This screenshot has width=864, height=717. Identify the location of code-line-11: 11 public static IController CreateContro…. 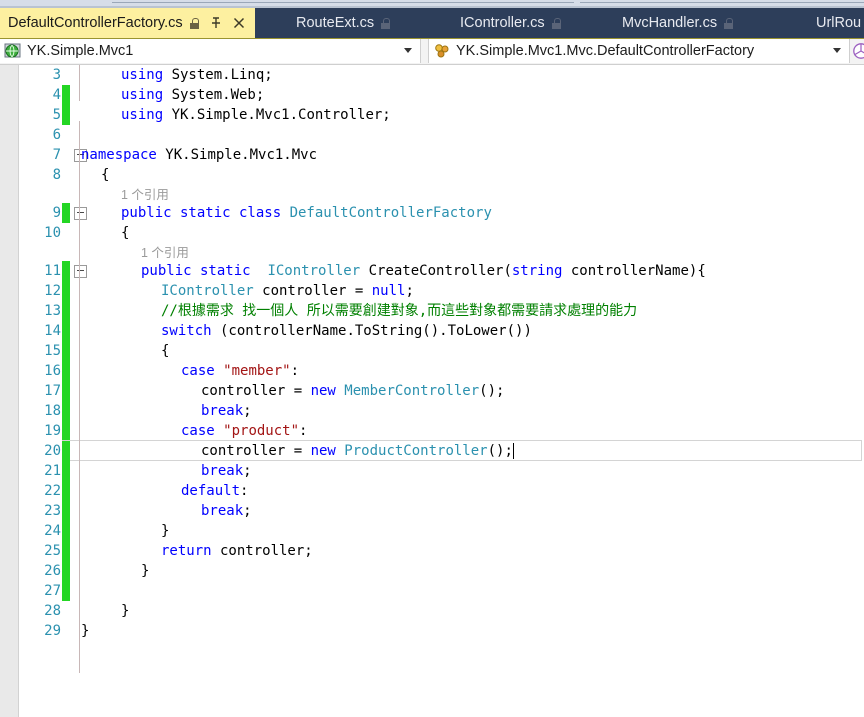
(441, 271).